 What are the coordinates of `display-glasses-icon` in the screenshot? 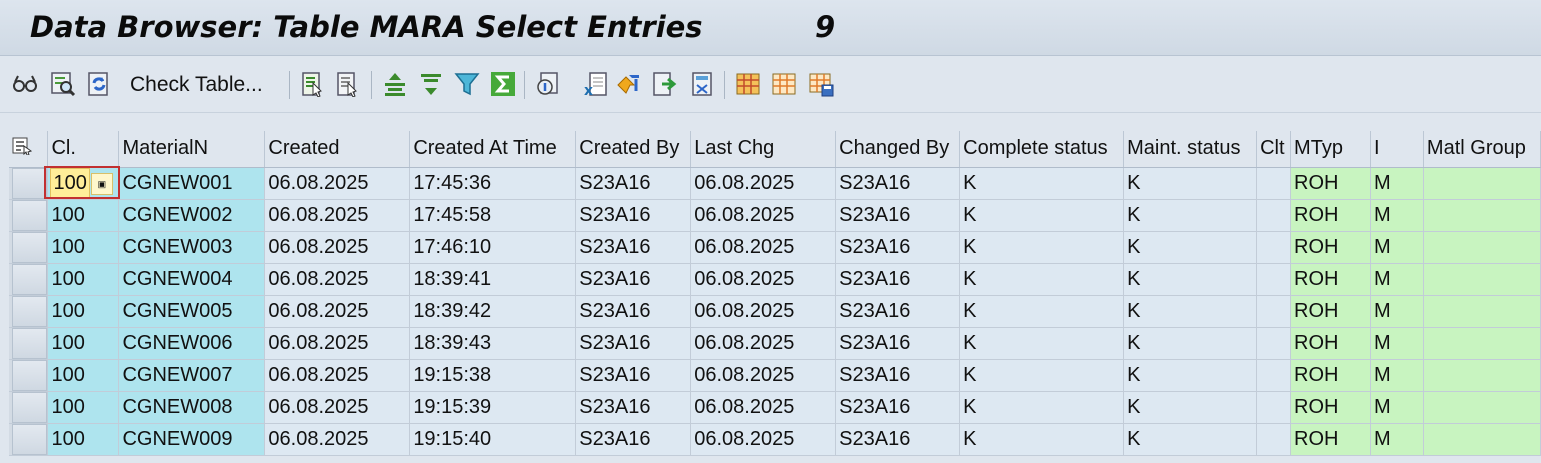 It's located at (25, 84).